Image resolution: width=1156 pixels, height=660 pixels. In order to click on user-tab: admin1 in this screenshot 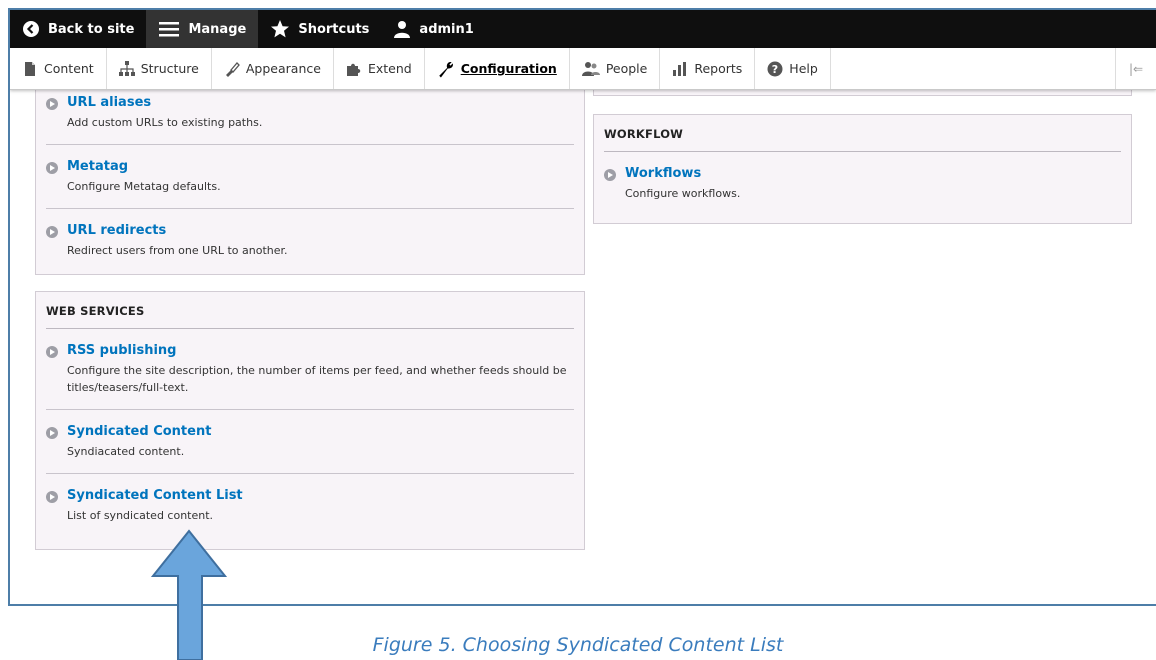, I will do `click(433, 29)`.